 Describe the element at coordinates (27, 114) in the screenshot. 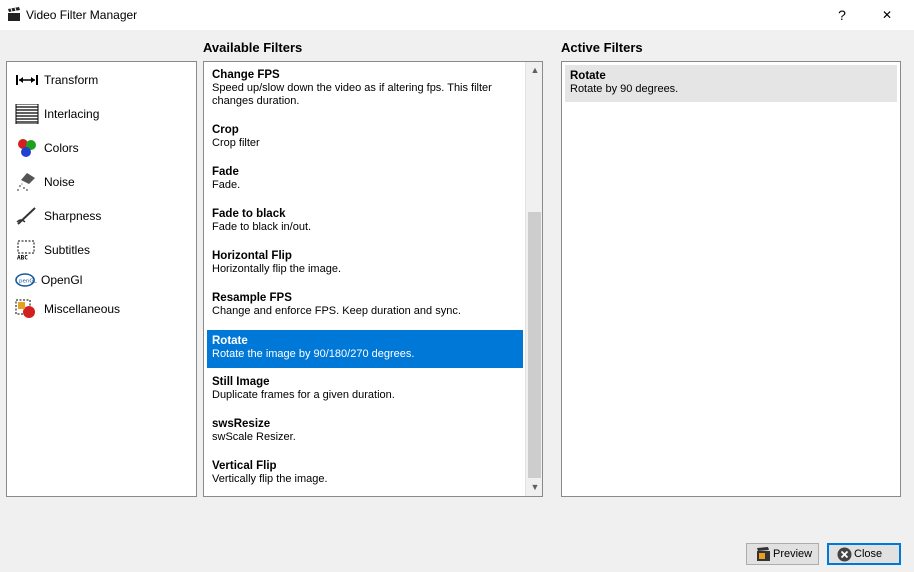

I see `interlacing-icon` at that location.